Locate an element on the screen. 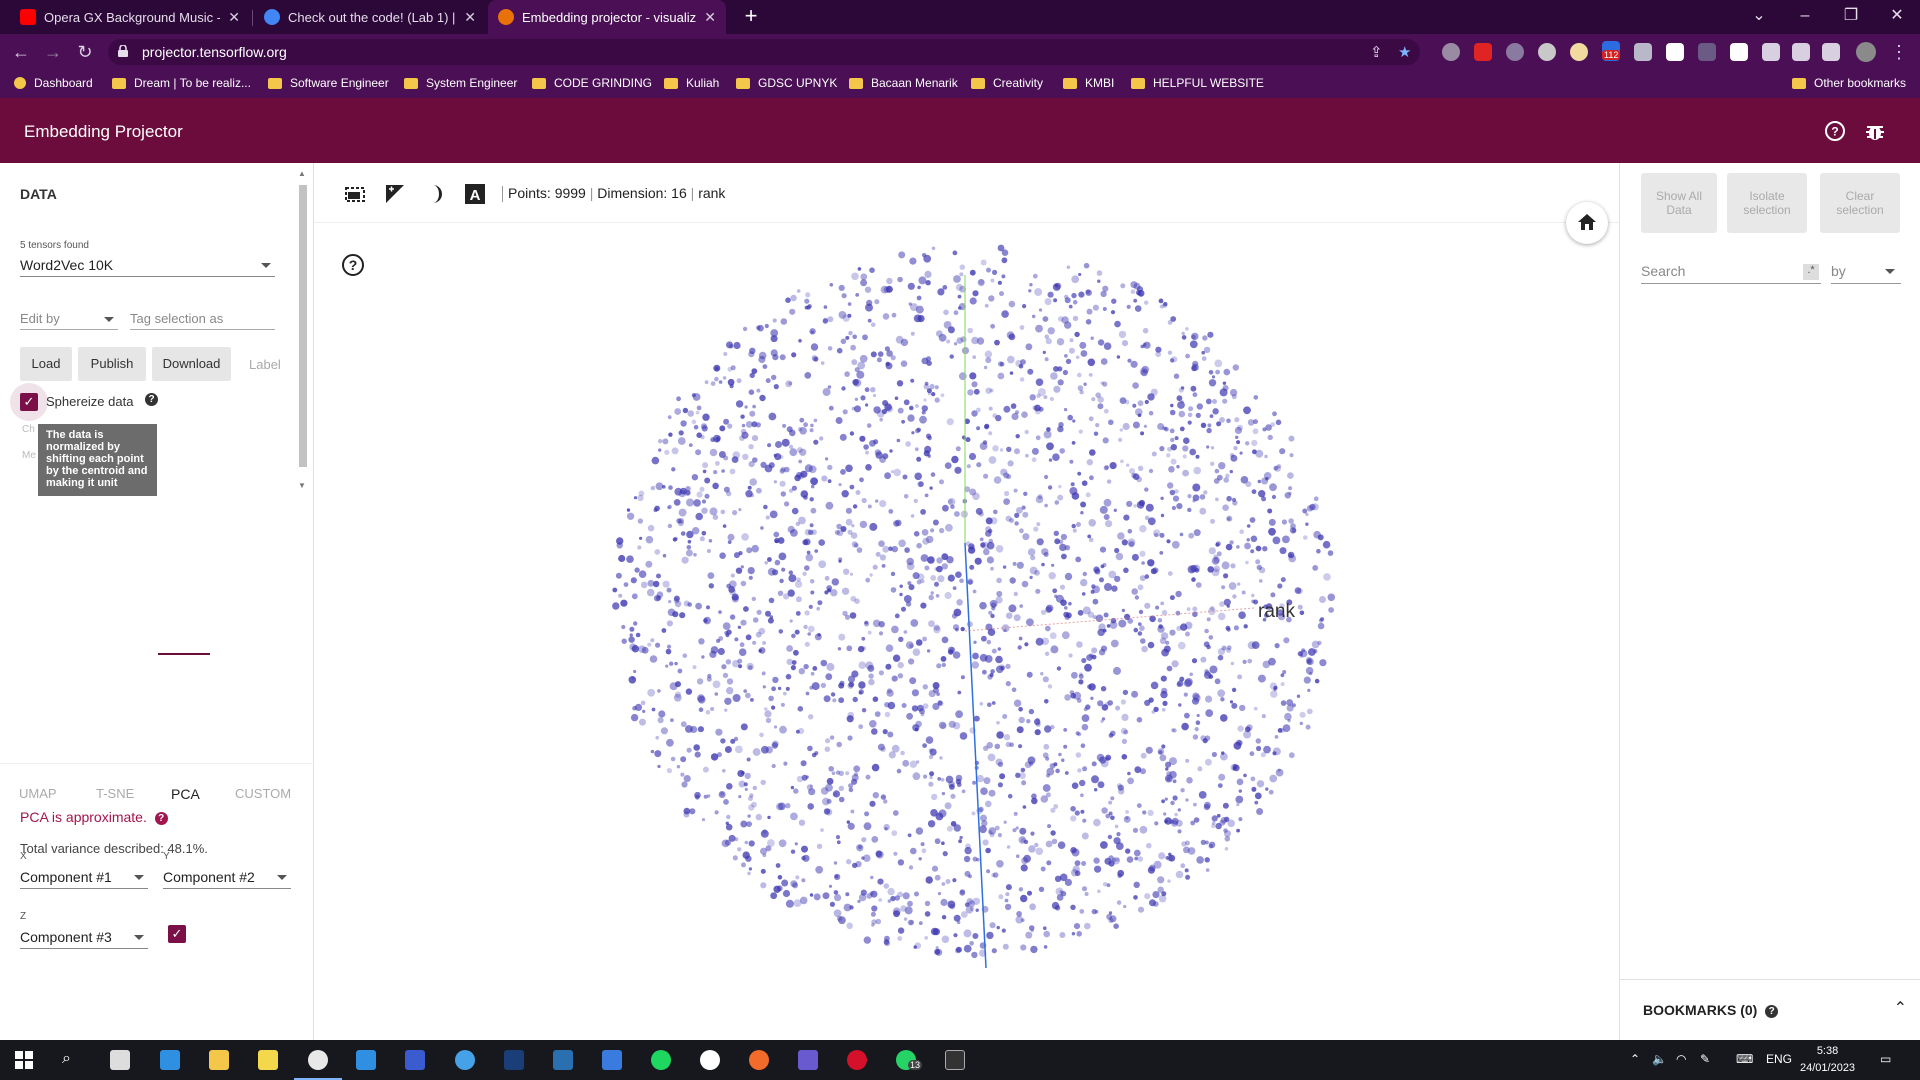  bug-report-icon is located at coordinates (1875, 131).